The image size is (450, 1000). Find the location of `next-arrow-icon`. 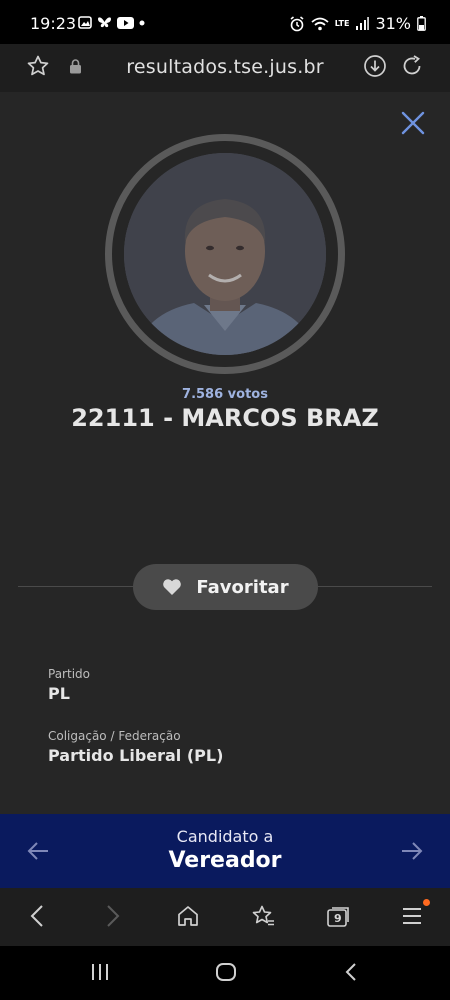

next-arrow-icon is located at coordinates (412, 851).